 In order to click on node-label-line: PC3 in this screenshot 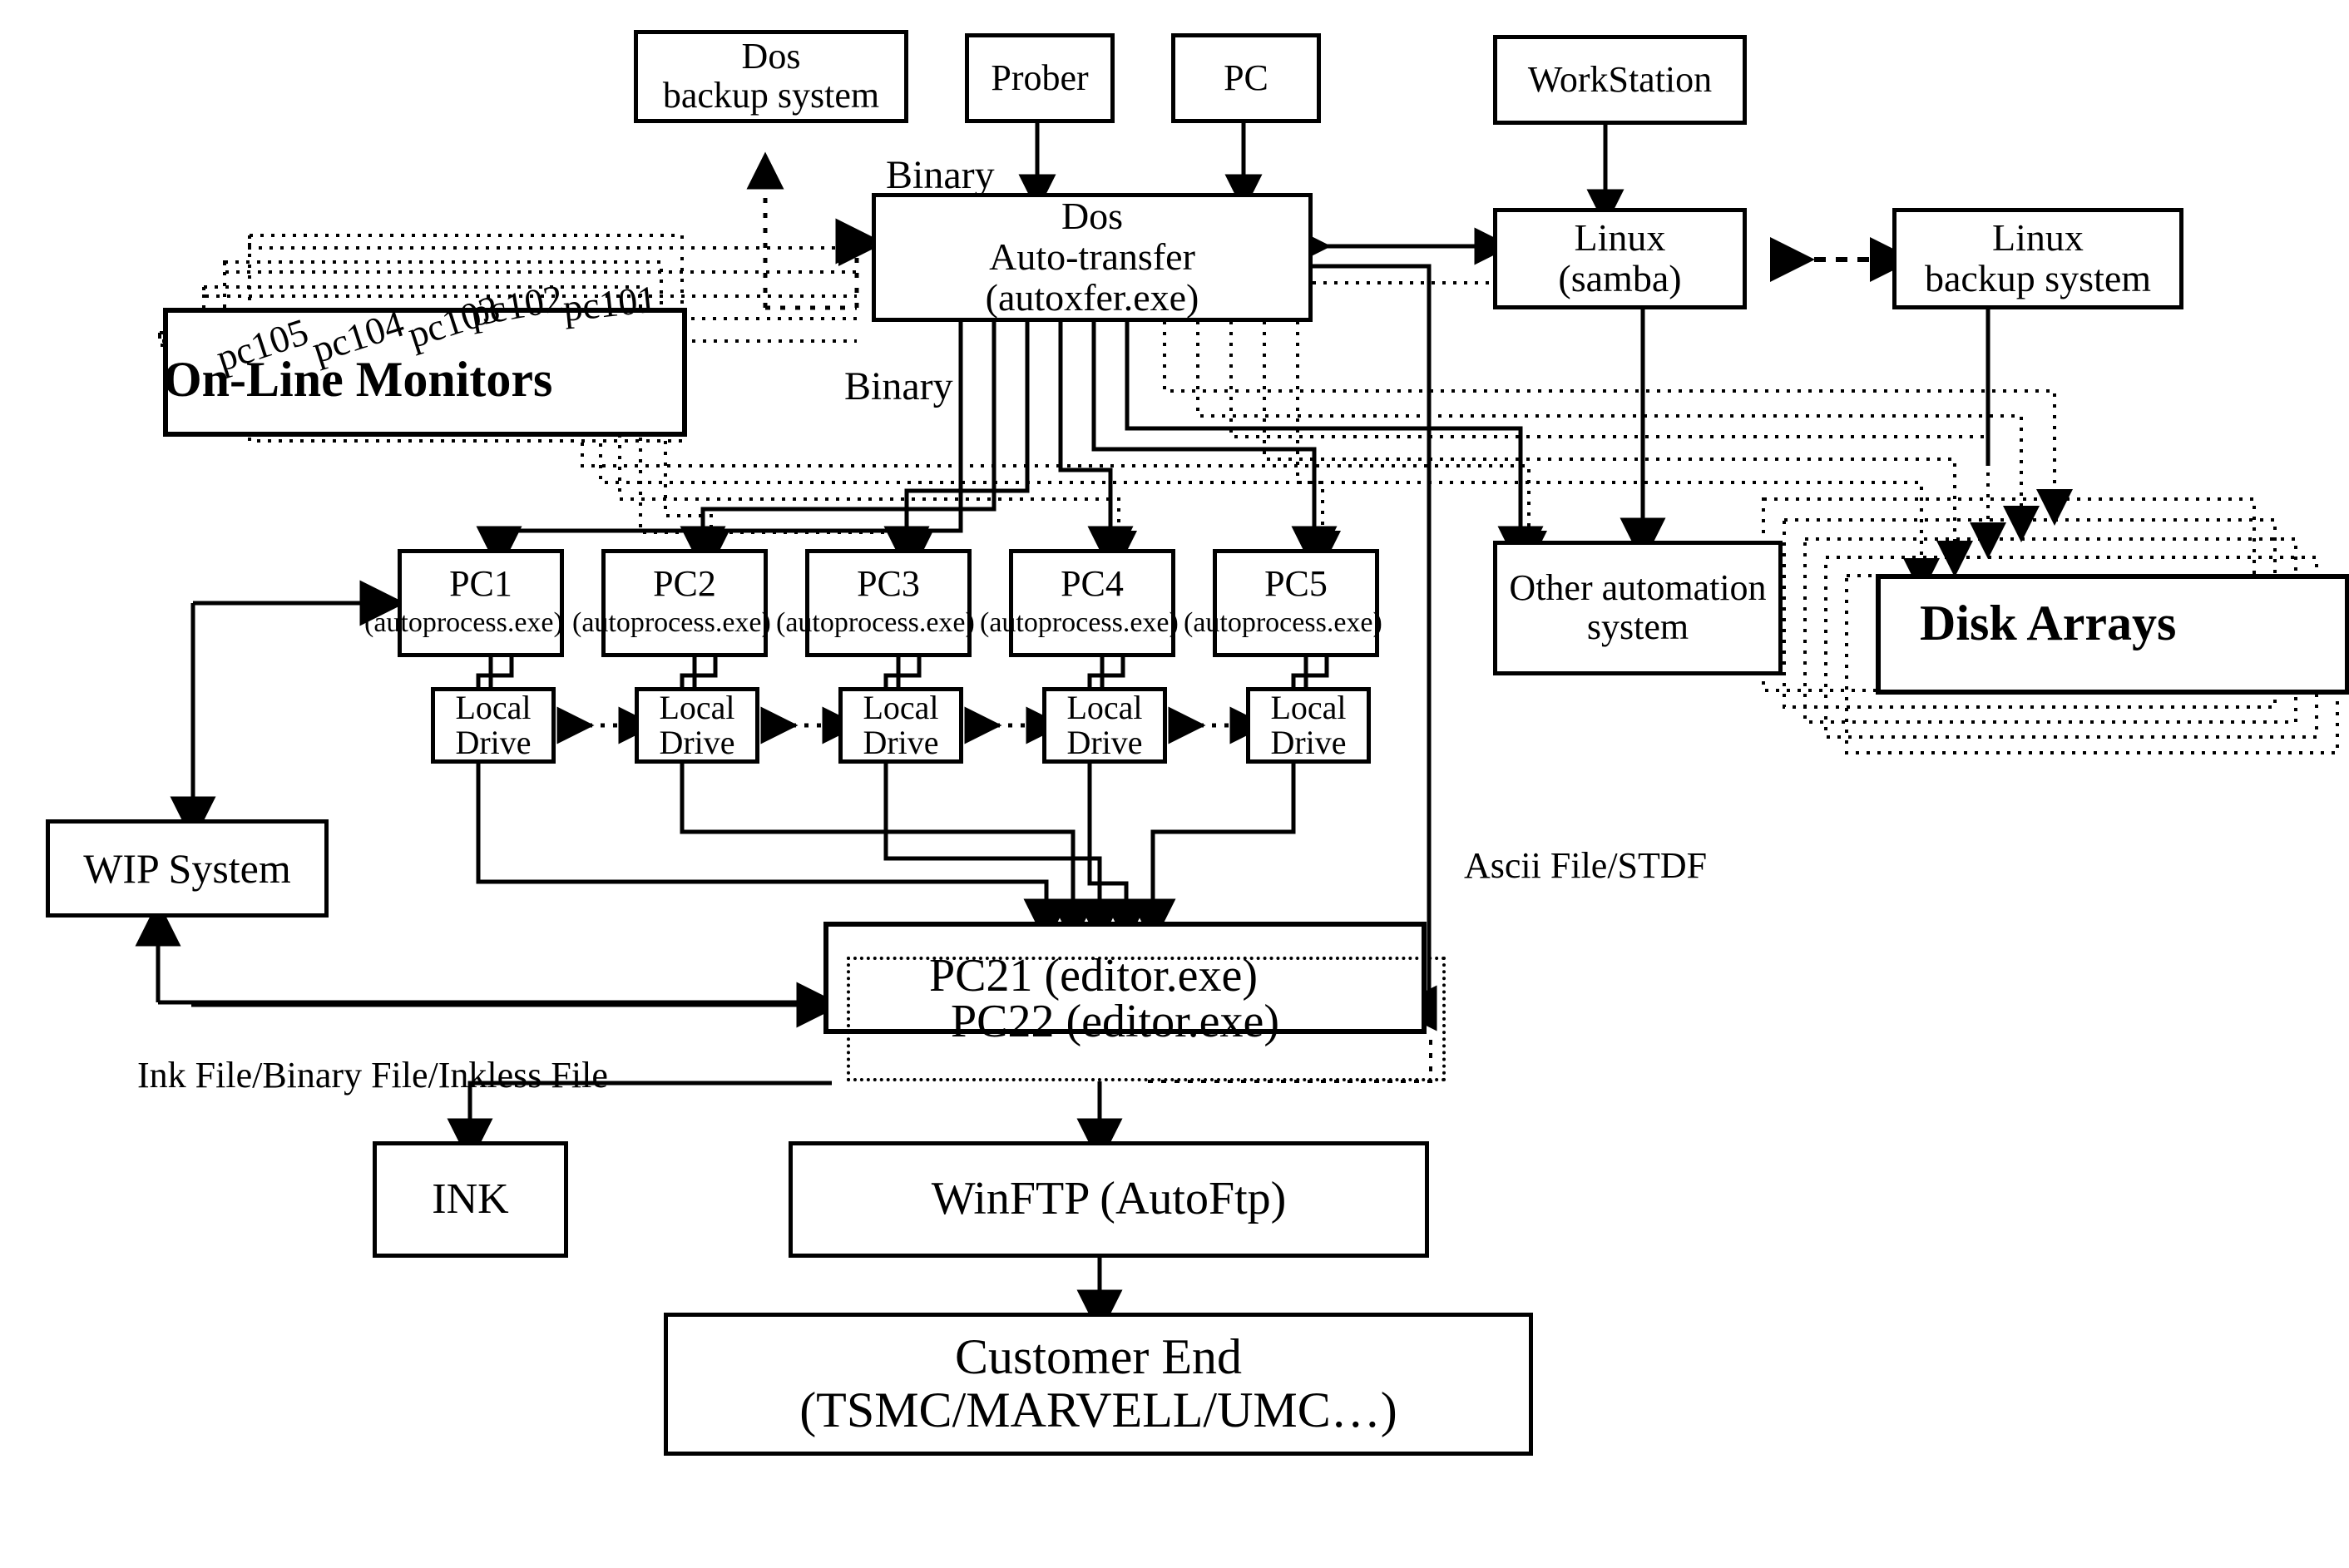, I will do `click(888, 583)`.